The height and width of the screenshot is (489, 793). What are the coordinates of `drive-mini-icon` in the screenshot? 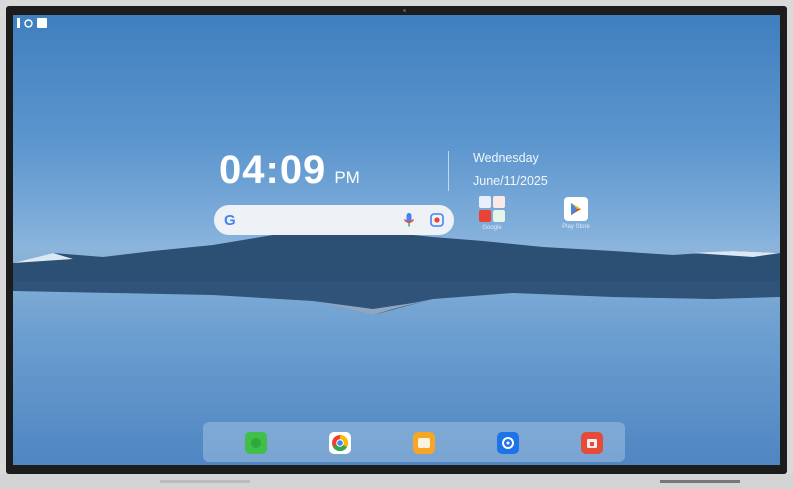 It's located at (499, 216).